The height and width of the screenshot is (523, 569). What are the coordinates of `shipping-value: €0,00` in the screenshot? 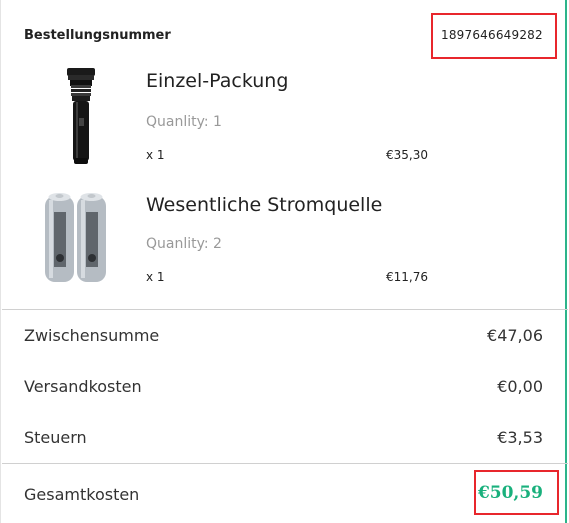 It's located at (520, 386).